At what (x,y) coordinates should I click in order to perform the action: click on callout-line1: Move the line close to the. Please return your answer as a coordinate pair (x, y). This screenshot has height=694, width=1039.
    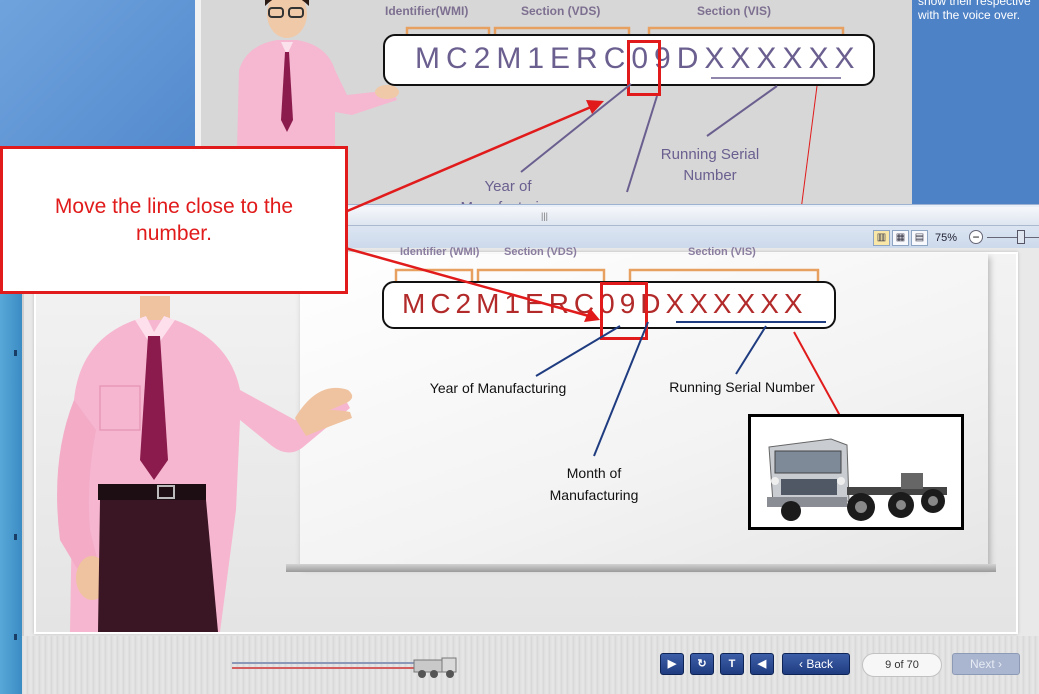
    Looking at the image, I should click on (174, 206).